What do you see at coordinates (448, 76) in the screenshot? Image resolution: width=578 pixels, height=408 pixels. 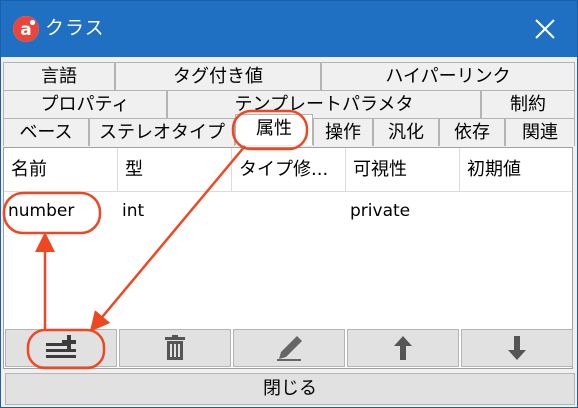 I see `tab-hyperlink: ハイパーリンク` at bounding box center [448, 76].